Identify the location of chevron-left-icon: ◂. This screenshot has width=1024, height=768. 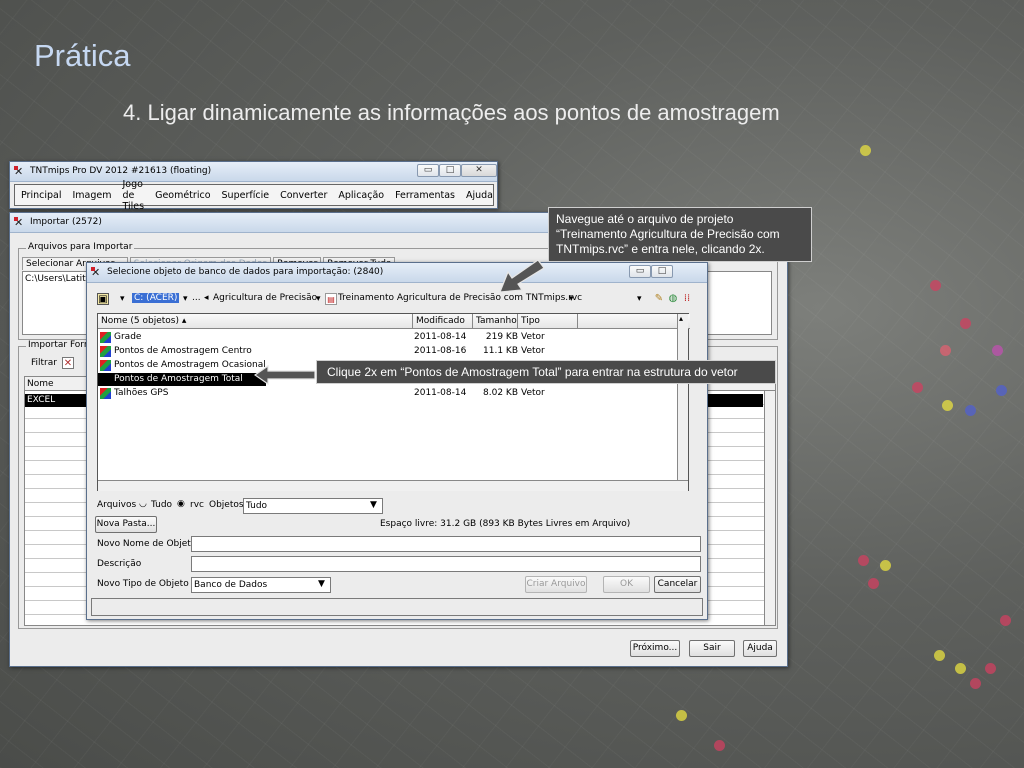
(206, 298).